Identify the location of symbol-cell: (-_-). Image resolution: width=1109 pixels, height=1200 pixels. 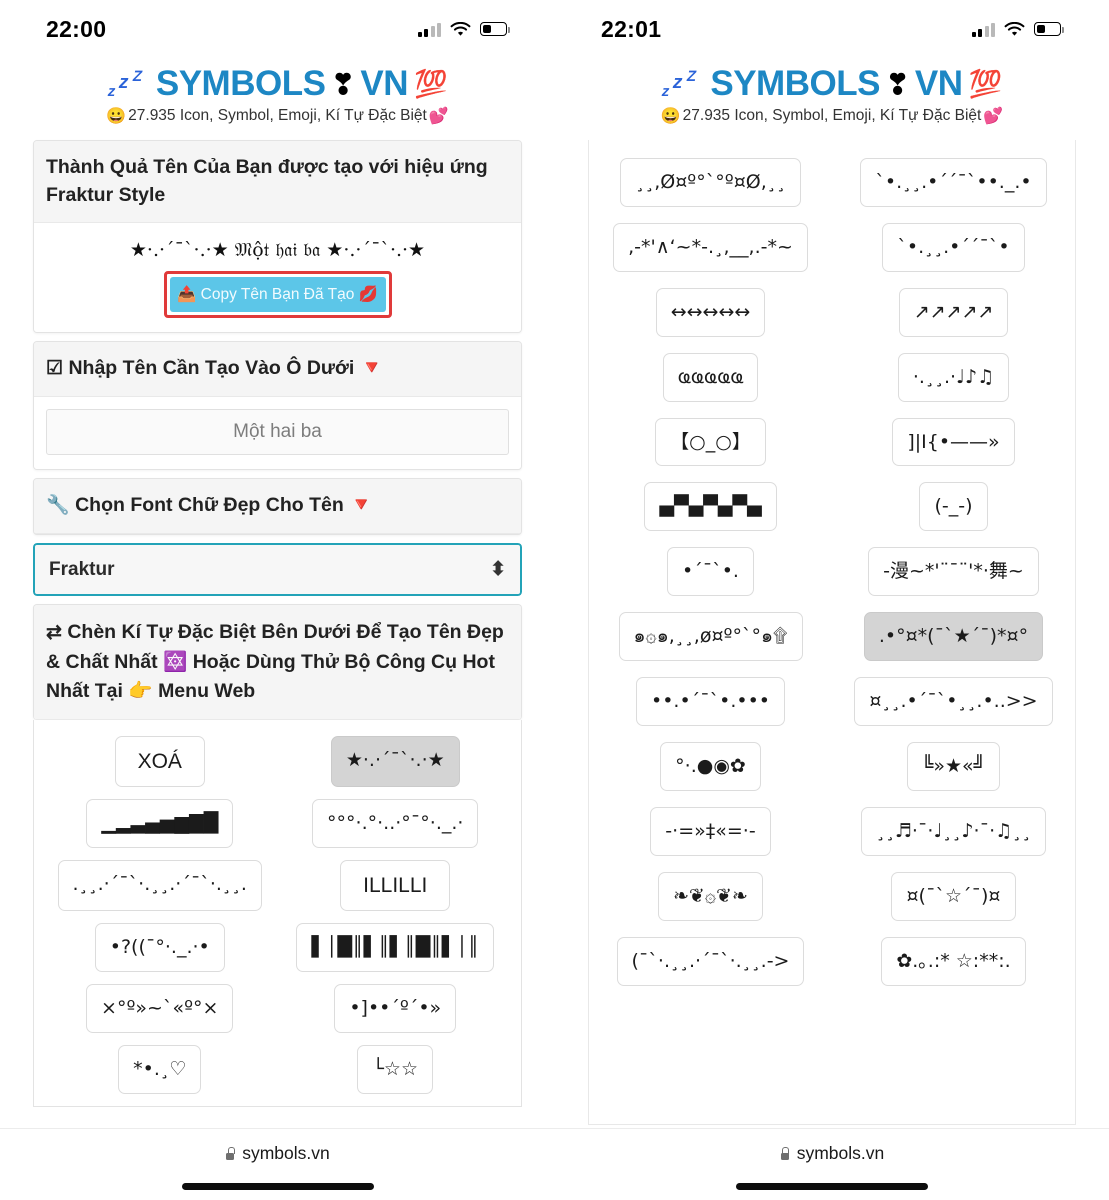
(953, 506).